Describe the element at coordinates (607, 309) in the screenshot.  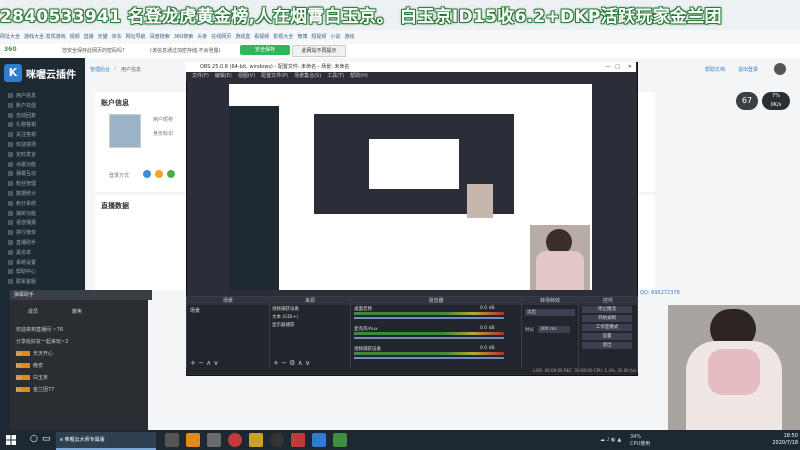
I see `obs-control-button: 停止推流` at that location.